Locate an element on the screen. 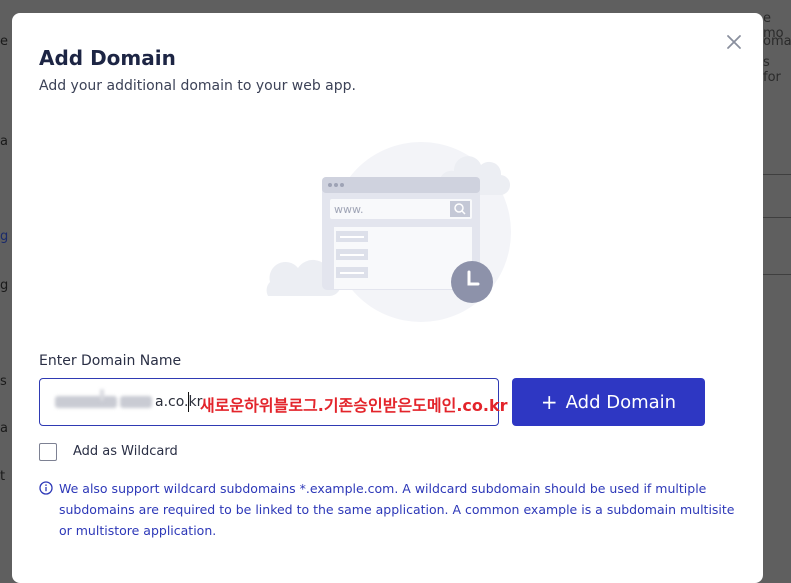 This screenshot has height=583, width=791. bg-text: e is located at coordinates (4, 41).